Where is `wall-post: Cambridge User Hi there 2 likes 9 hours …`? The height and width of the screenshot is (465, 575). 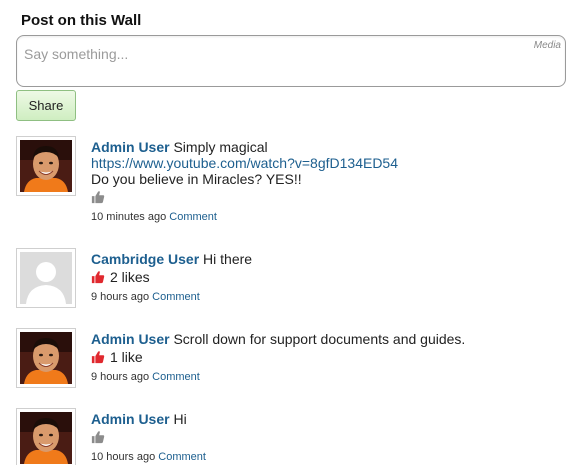
wall-post: Cambridge User Hi there 2 likes 9 hours … is located at coordinates (293, 283).